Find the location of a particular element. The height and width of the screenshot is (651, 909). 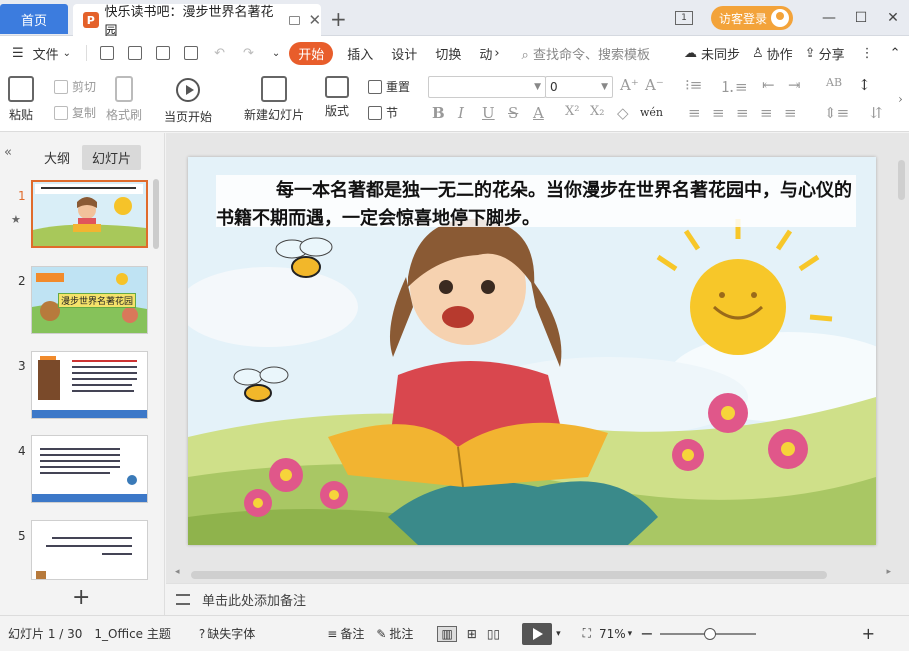

thumbnail-scrollbar is located at coordinates (156, 214).